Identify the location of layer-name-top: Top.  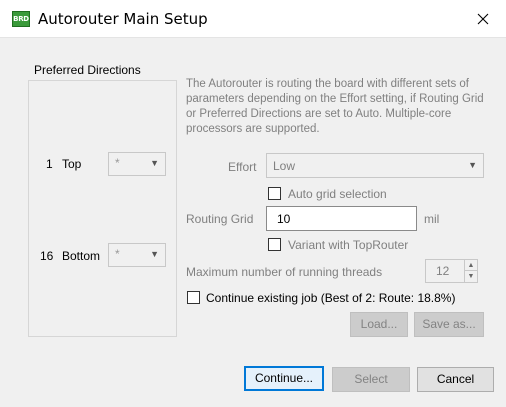
(72, 164).